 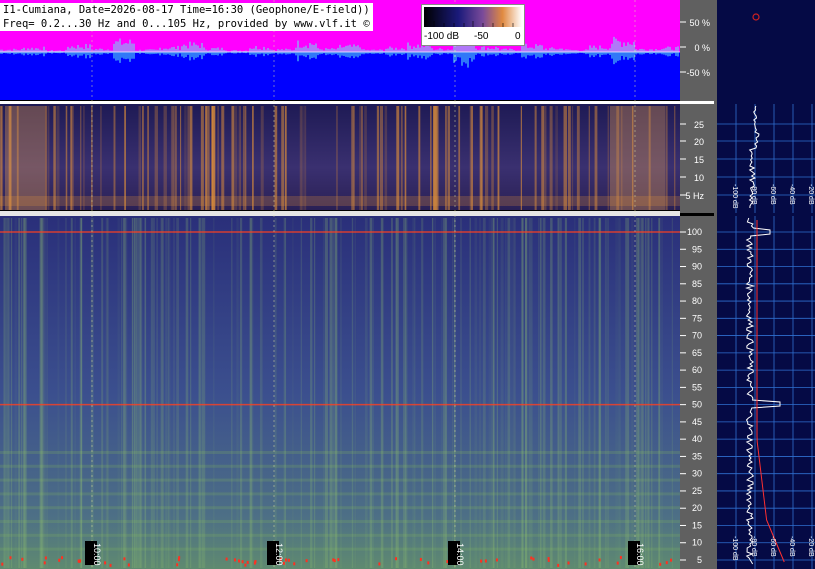 What do you see at coordinates (694, 196) in the screenshot?
I see `low-freq-tick-label: 5 Hz` at bounding box center [694, 196].